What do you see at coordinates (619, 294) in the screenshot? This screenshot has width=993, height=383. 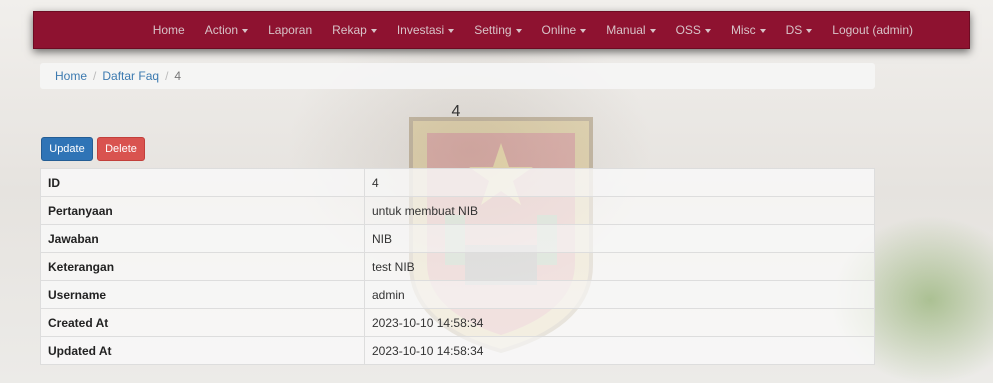 I see `field-value: admin` at bounding box center [619, 294].